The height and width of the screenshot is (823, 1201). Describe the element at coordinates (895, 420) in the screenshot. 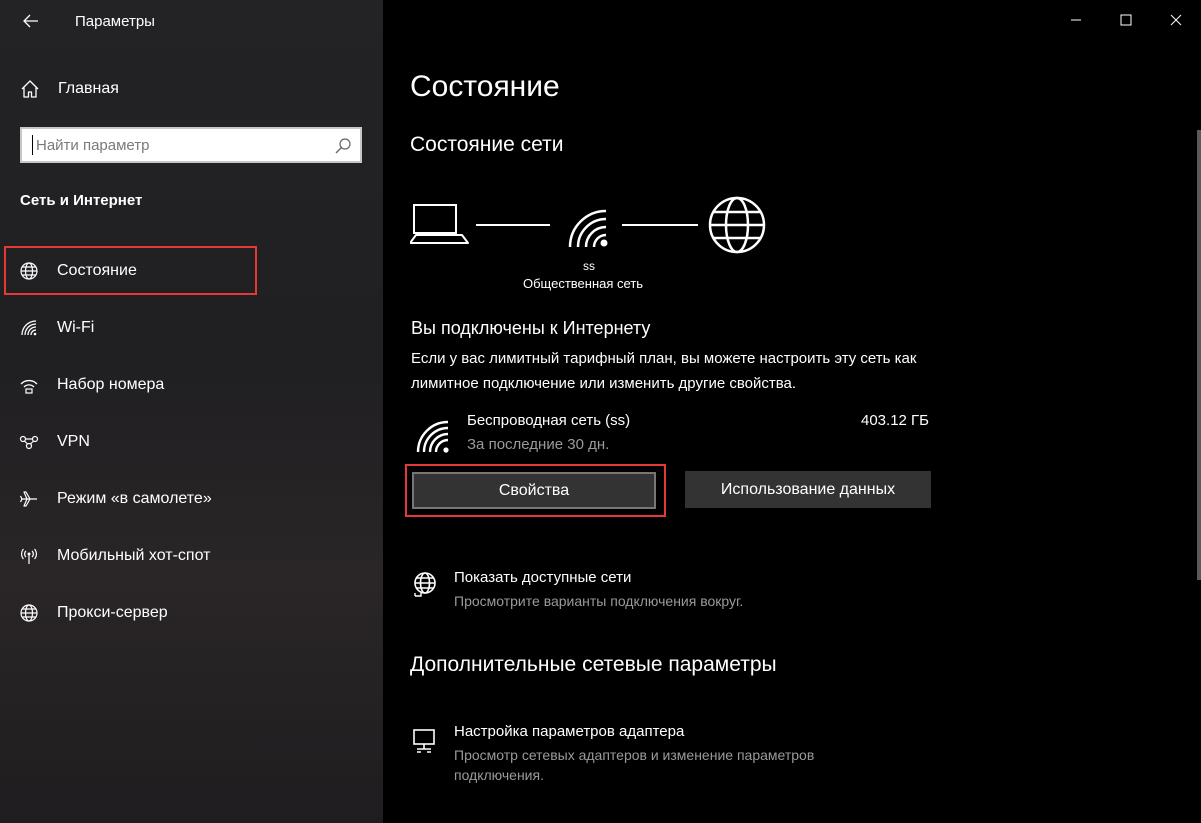

I see `adapter-usage: 403.12 ГБ` at that location.